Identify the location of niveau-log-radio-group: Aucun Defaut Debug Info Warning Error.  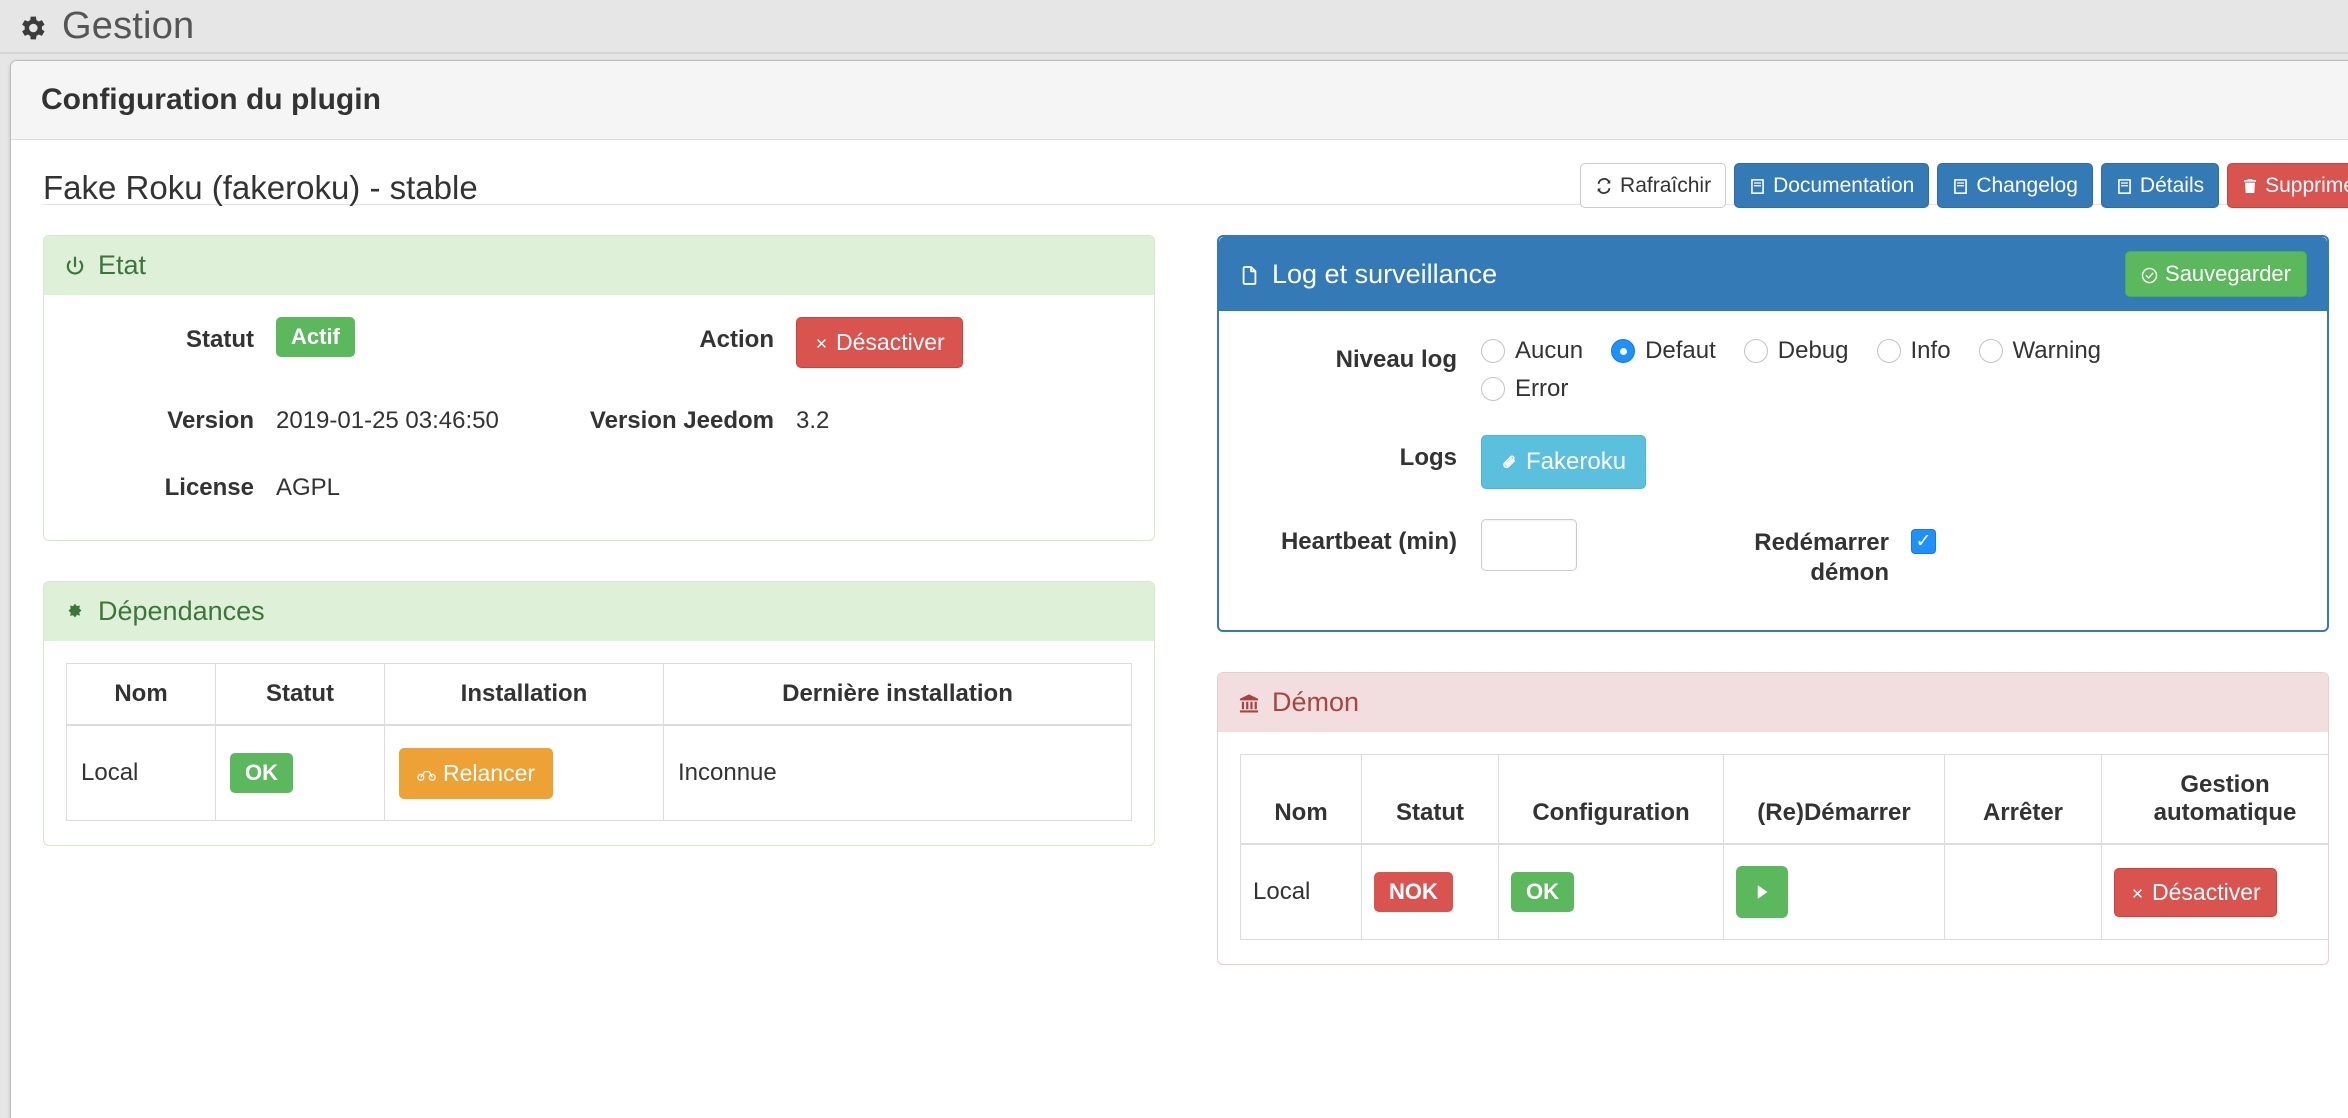
(1881, 375).